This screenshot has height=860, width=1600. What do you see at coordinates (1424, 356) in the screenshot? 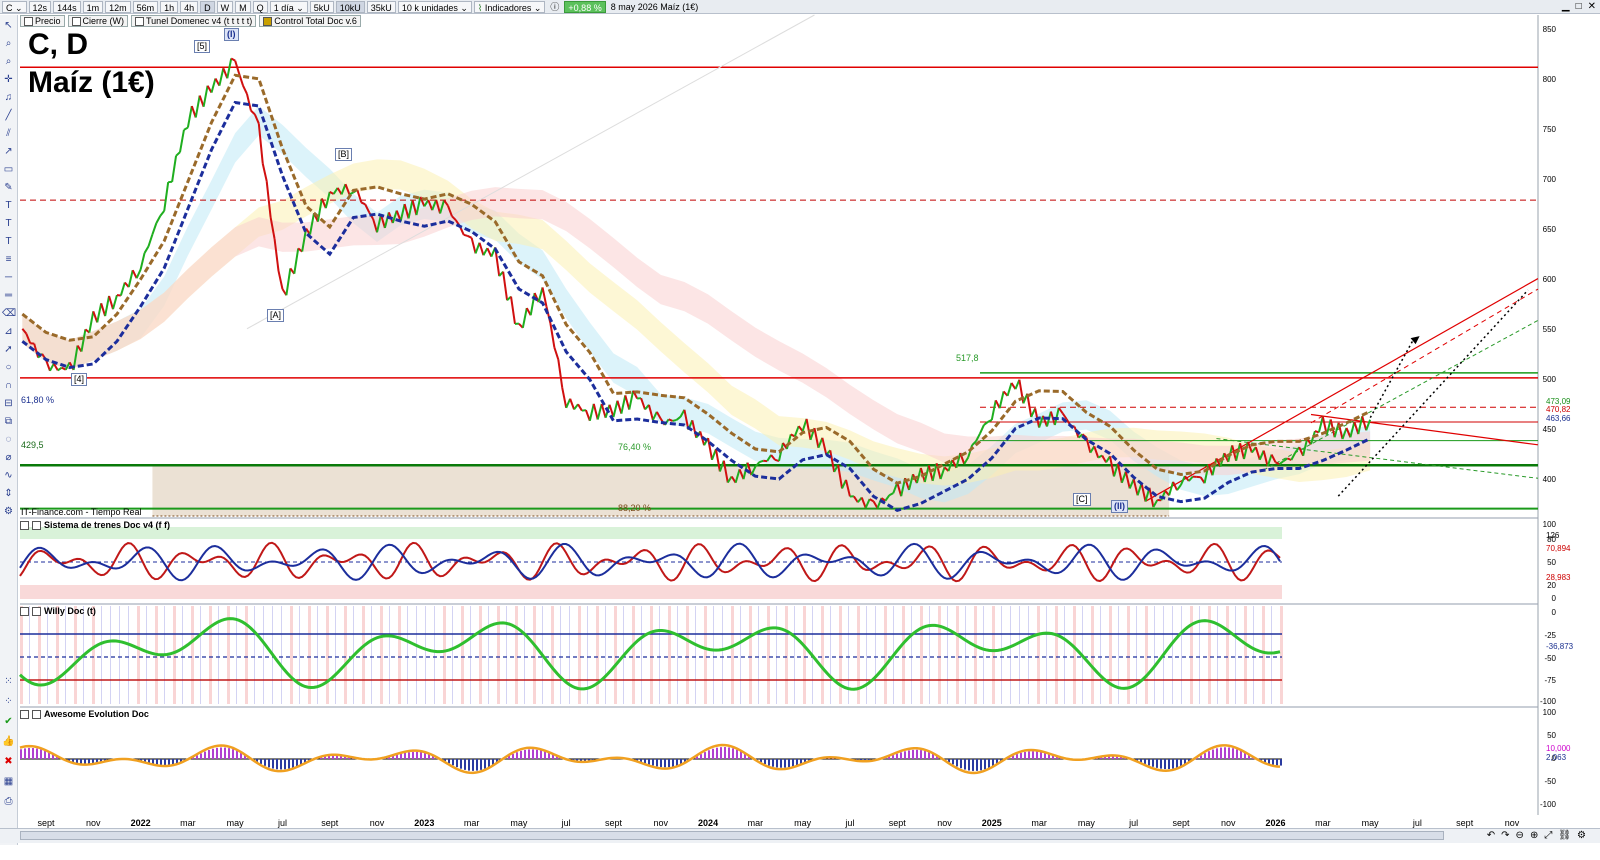
I see `channel-mid-dash` at bounding box center [1424, 356].